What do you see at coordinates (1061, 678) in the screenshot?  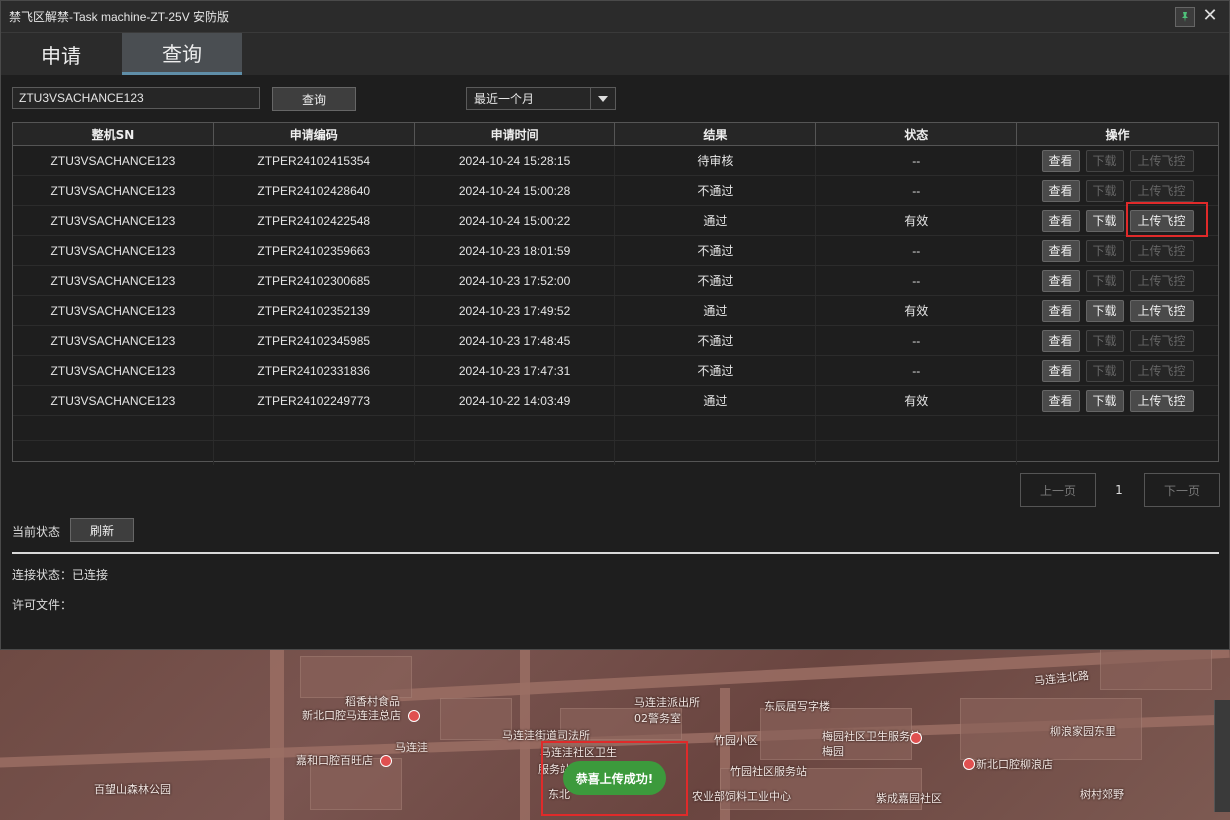 I see `map-label: 马连洼北路` at bounding box center [1061, 678].